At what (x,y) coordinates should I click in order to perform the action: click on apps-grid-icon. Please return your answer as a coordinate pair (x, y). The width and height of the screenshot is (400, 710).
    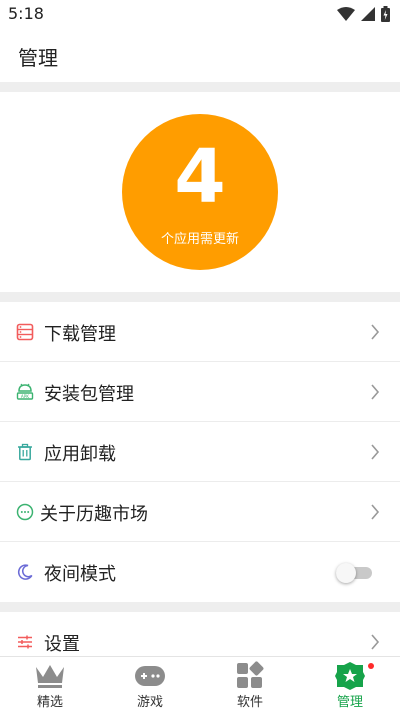
    Looking at the image, I should click on (250, 674).